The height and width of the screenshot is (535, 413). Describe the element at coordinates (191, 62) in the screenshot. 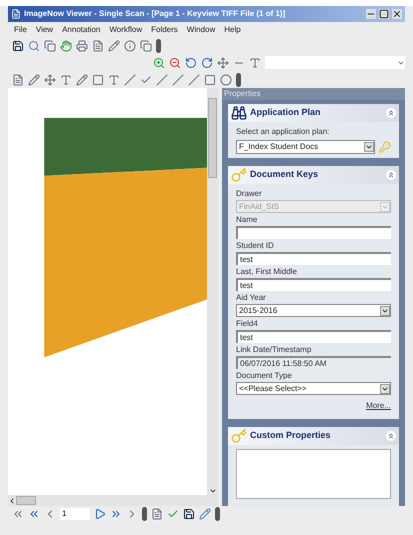

I see `rotate-left-icon` at that location.